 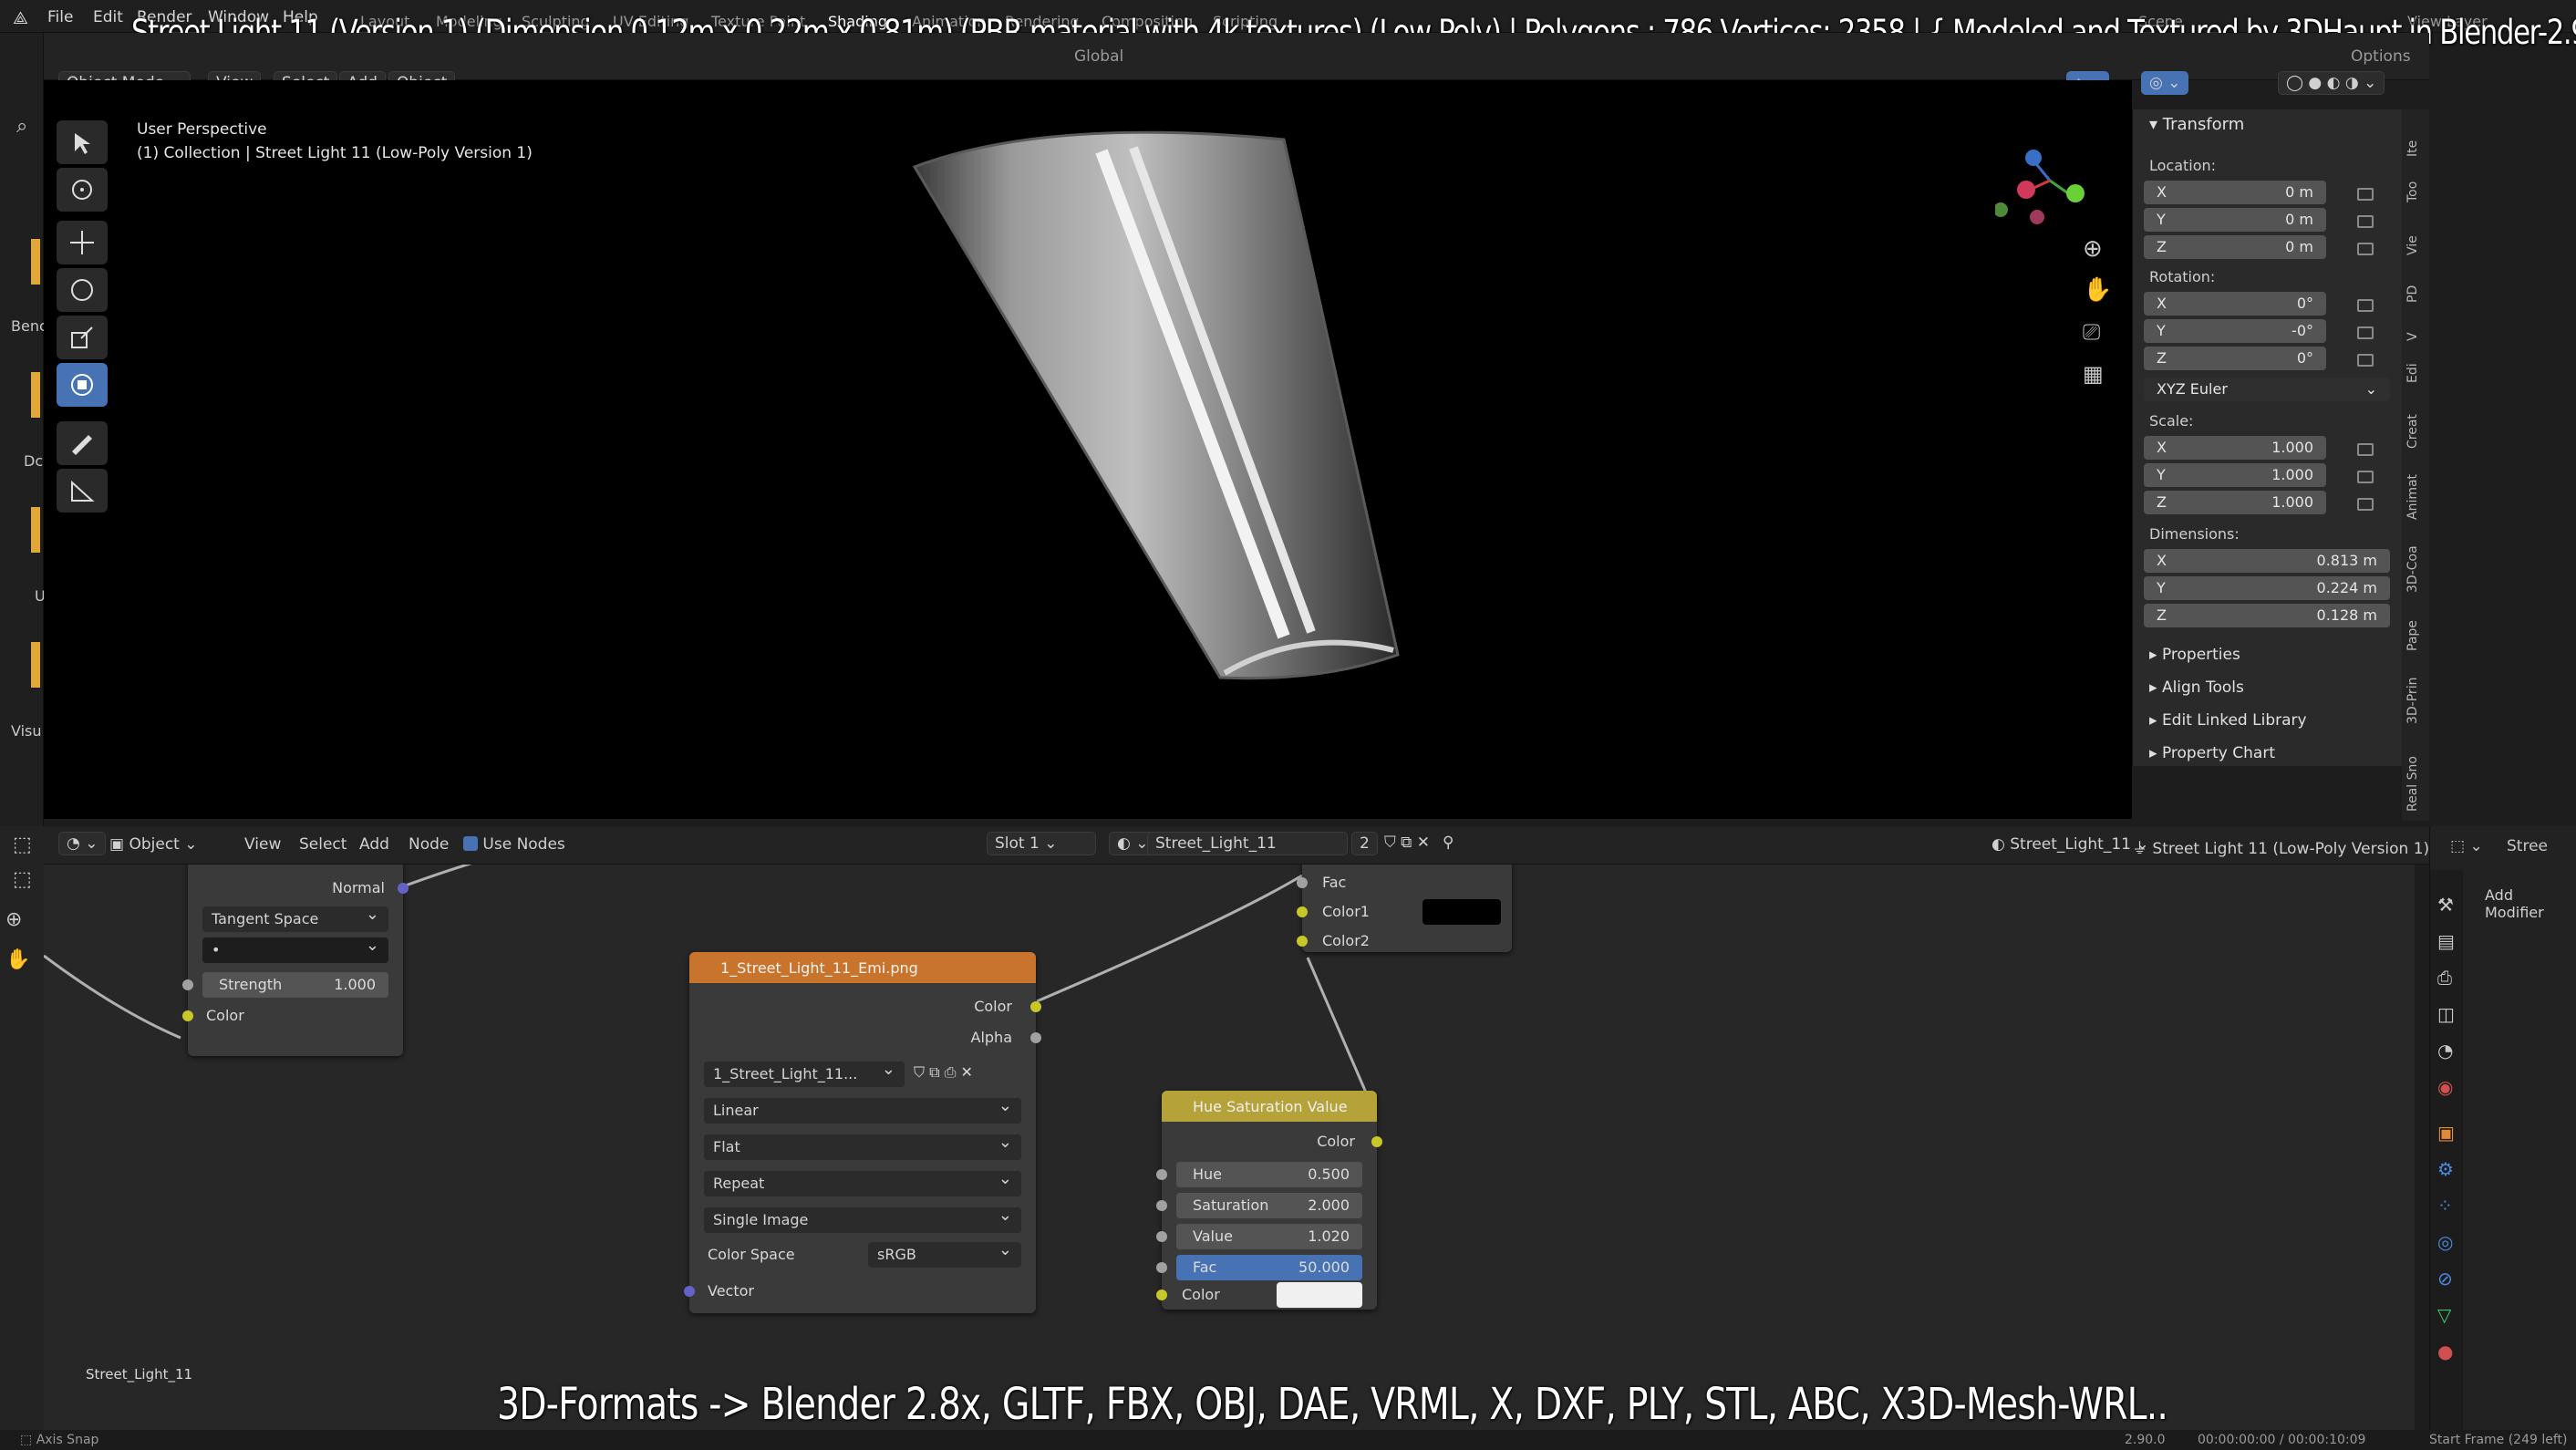 I want to click on modifier-wrench-icon: ⚙, so click(x=2445, y=1169).